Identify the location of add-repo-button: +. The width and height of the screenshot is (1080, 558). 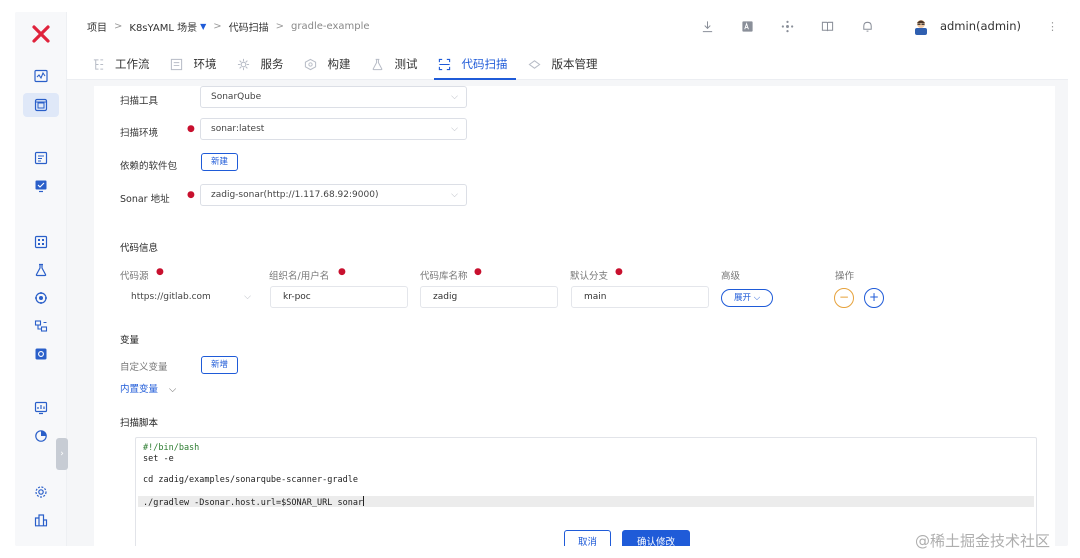
(874, 298).